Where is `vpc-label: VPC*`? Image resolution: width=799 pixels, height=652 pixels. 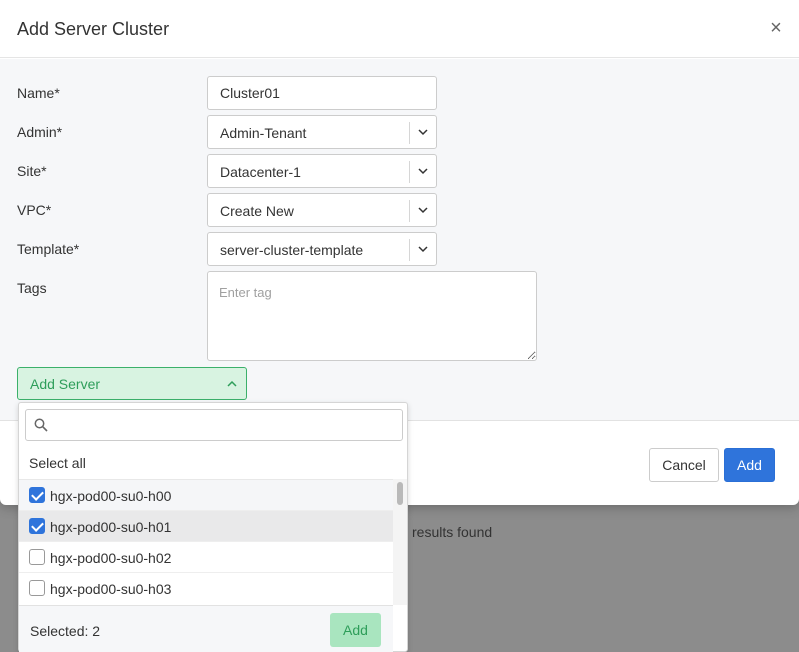 vpc-label: VPC* is located at coordinates (34, 210).